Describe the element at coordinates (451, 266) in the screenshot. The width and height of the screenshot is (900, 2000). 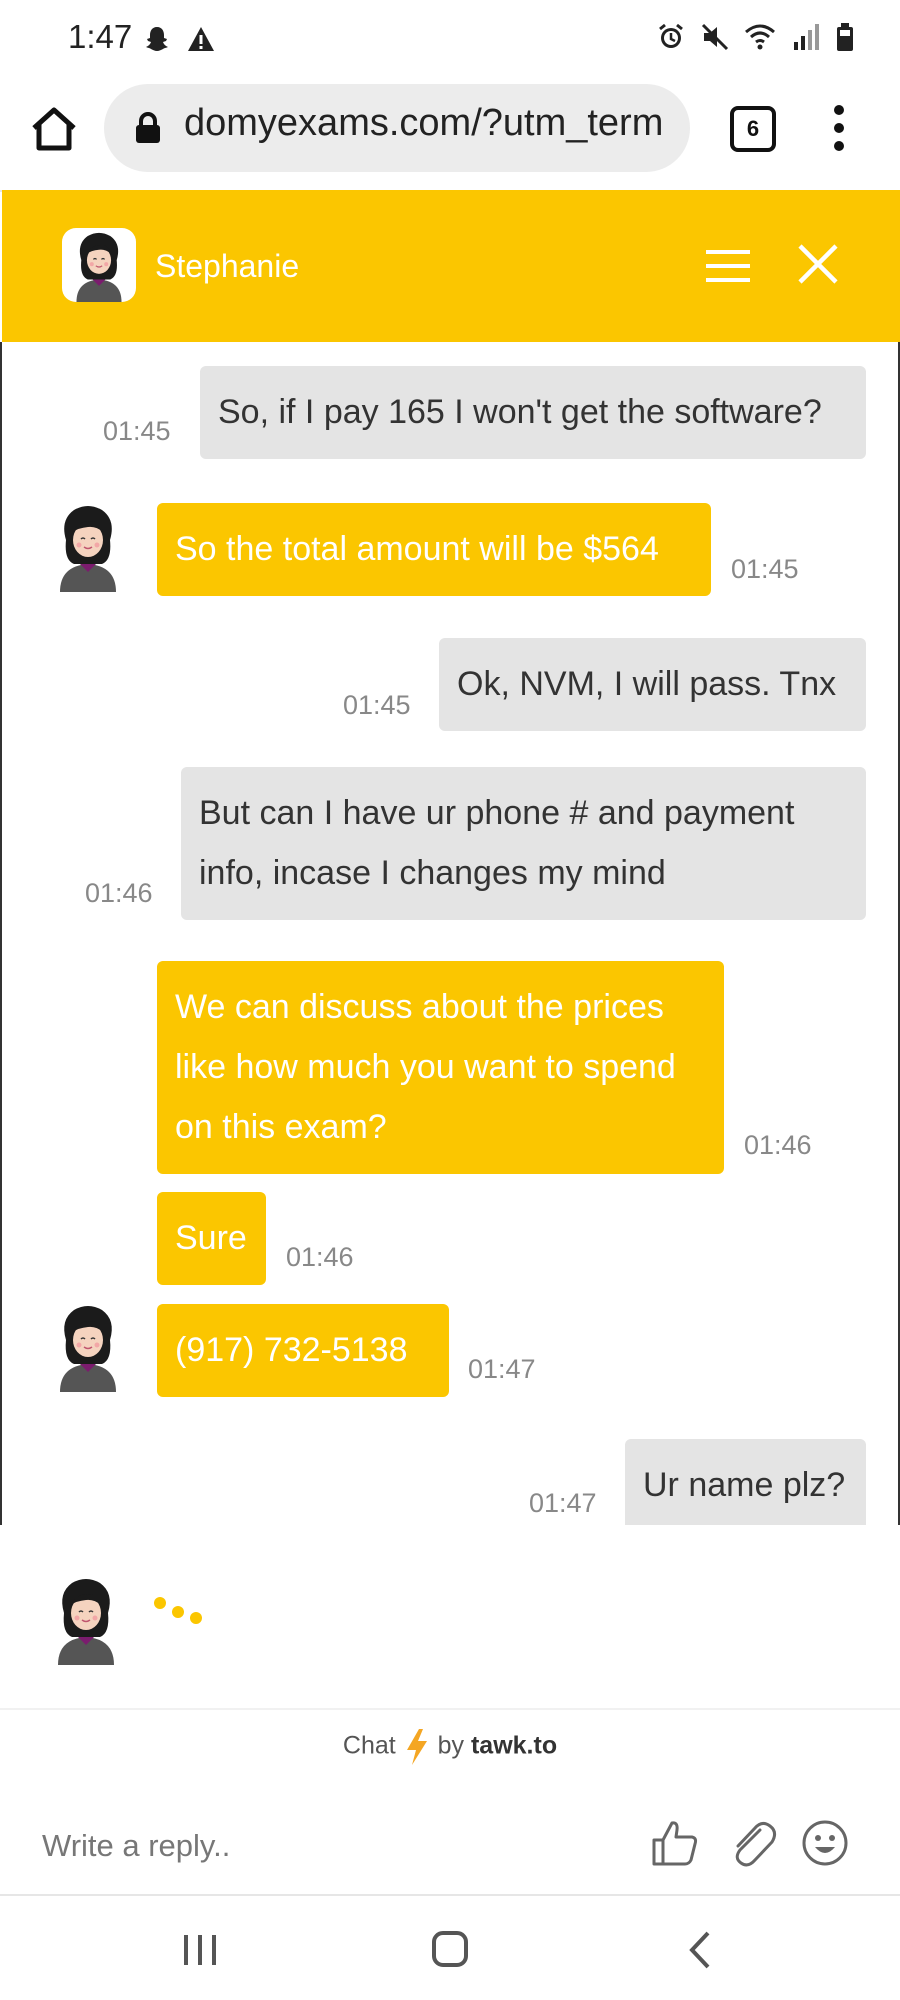
I see `chat-header: Stephanie` at that location.